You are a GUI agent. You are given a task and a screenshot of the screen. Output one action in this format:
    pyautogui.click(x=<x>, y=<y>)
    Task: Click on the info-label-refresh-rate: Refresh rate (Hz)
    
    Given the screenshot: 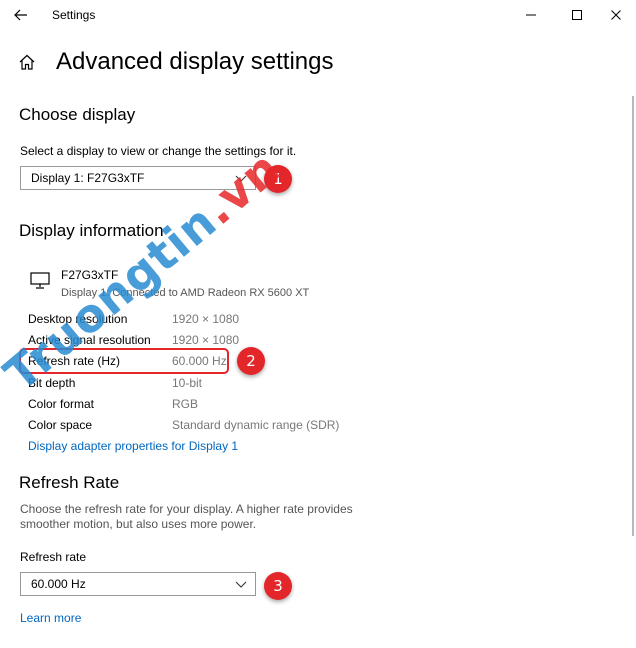 What is the action you would take?
    pyautogui.click(x=74, y=361)
    